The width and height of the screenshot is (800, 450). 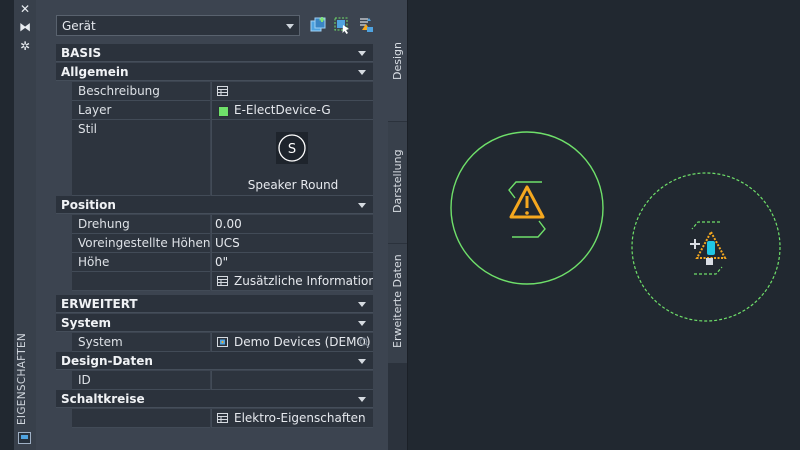 What do you see at coordinates (342, 25) in the screenshot?
I see `select-objects-icon` at bounding box center [342, 25].